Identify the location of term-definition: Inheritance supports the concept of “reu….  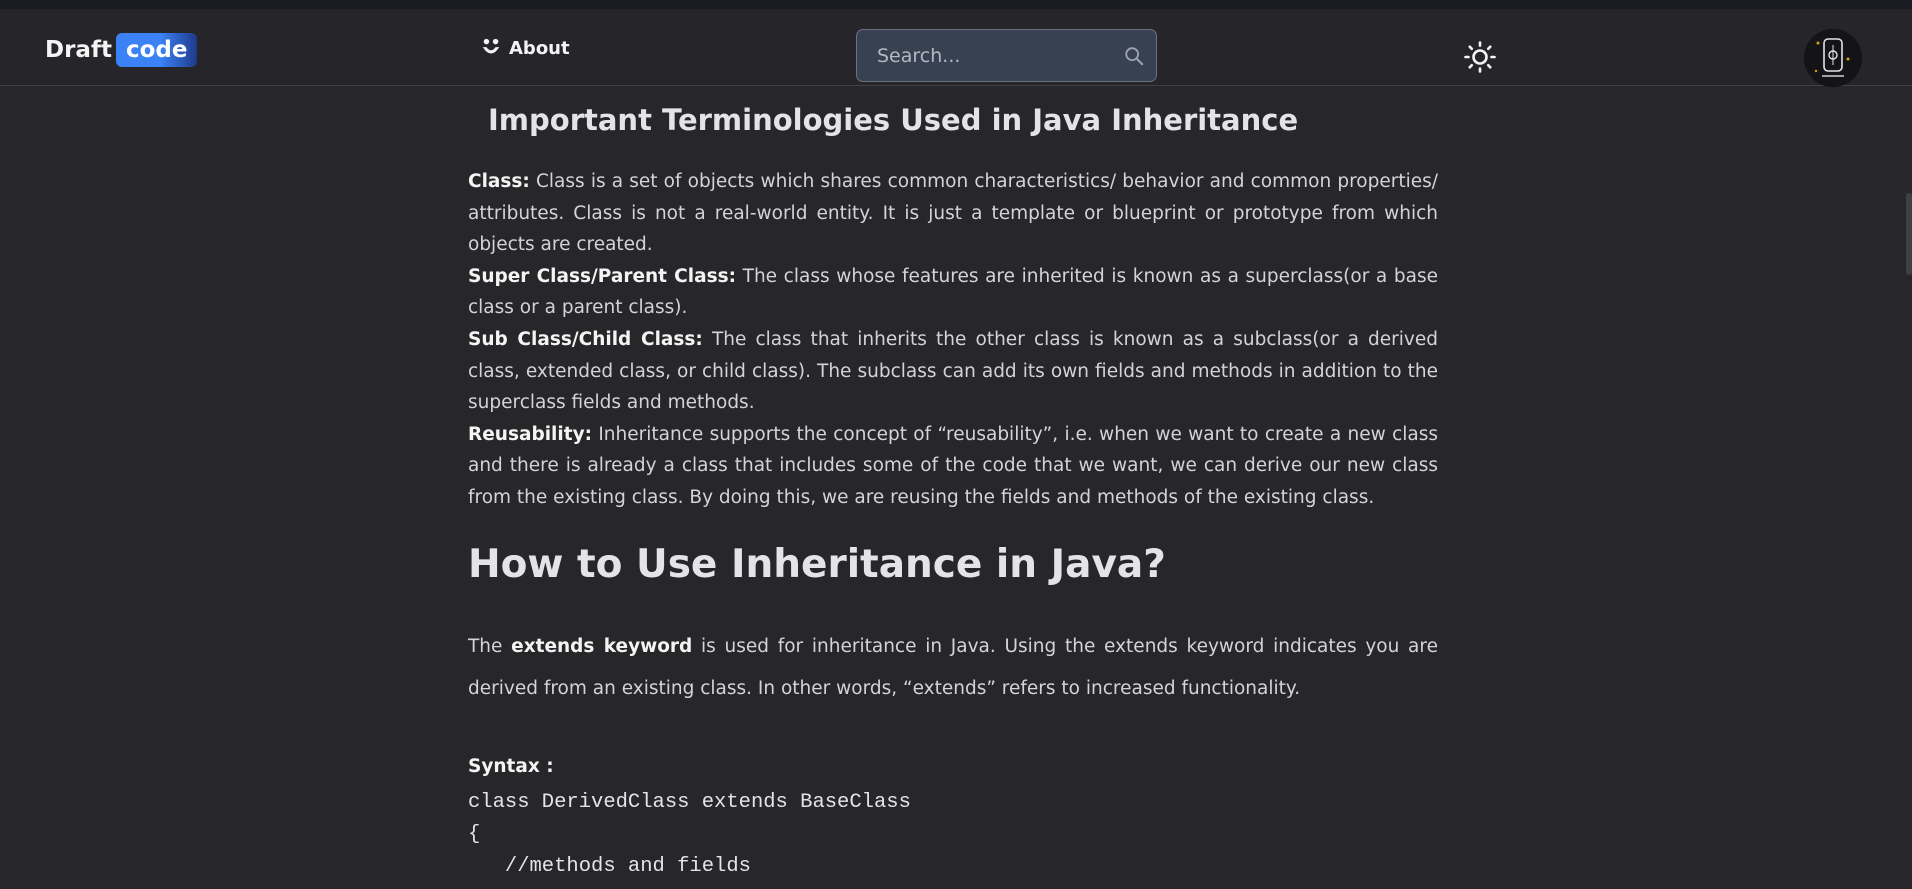
(953, 465).